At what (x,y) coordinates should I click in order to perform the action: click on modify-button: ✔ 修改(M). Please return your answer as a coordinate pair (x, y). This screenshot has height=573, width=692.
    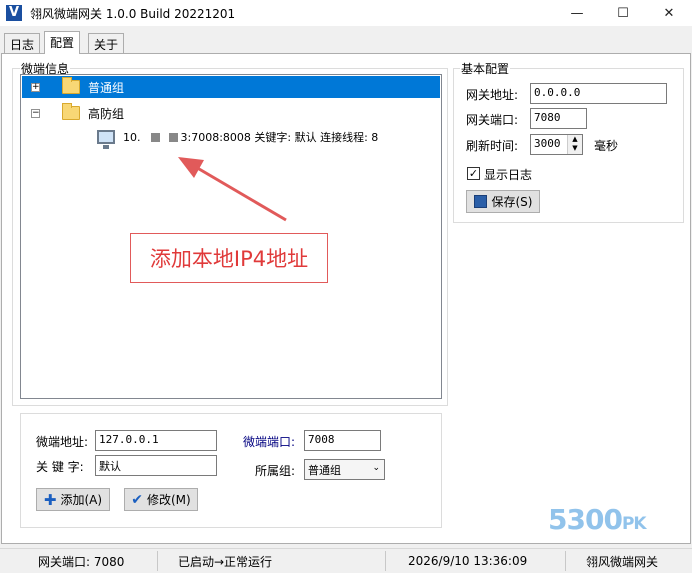
    Looking at the image, I should click on (161, 499).